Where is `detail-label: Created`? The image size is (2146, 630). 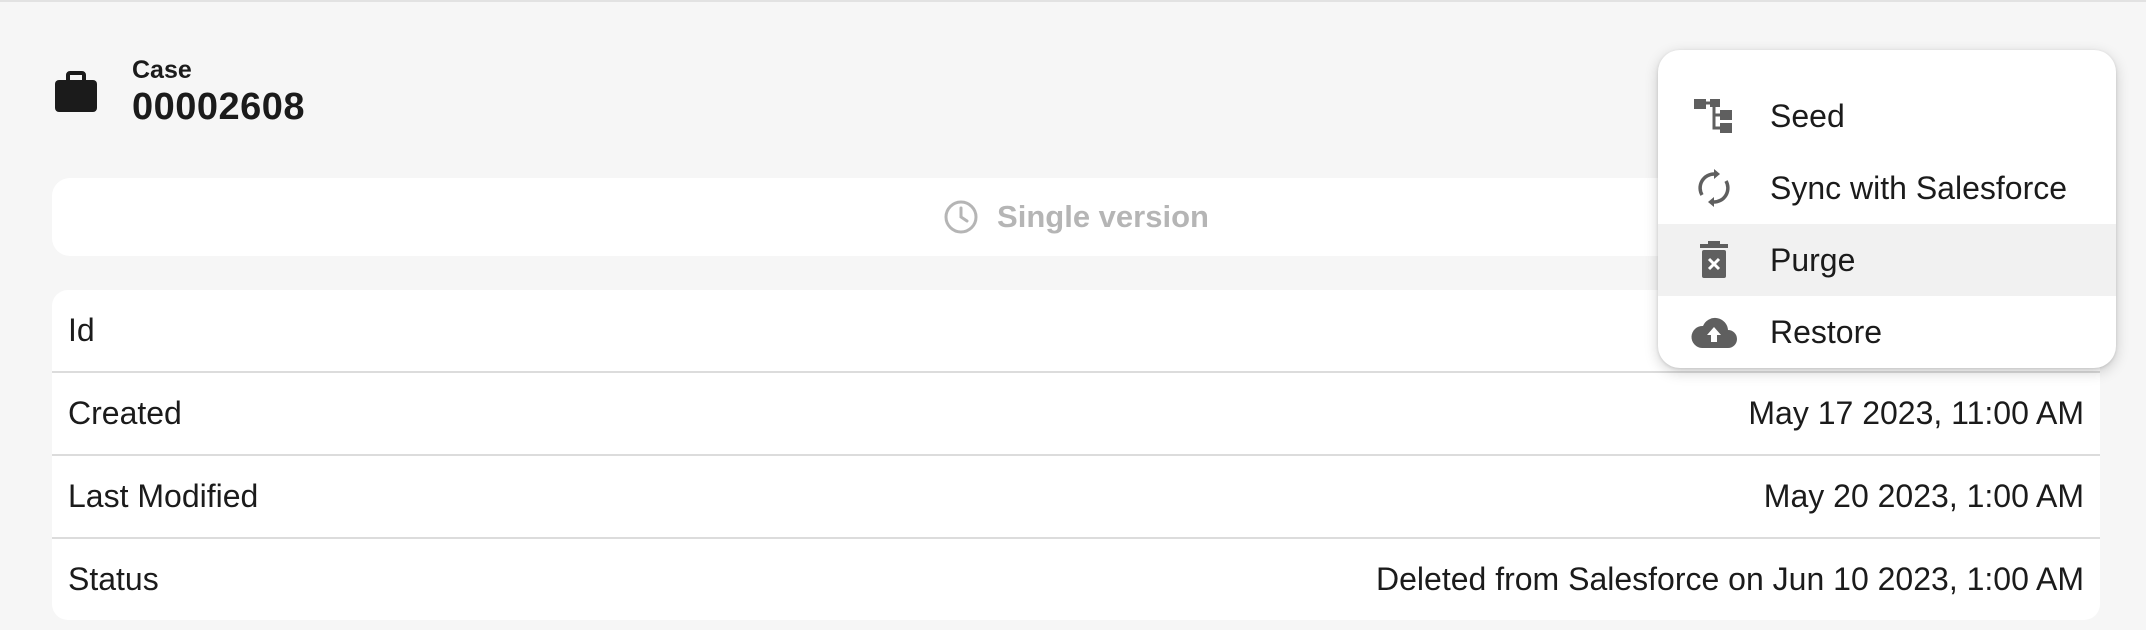
detail-label: Created is located at coordinates (125, 413).